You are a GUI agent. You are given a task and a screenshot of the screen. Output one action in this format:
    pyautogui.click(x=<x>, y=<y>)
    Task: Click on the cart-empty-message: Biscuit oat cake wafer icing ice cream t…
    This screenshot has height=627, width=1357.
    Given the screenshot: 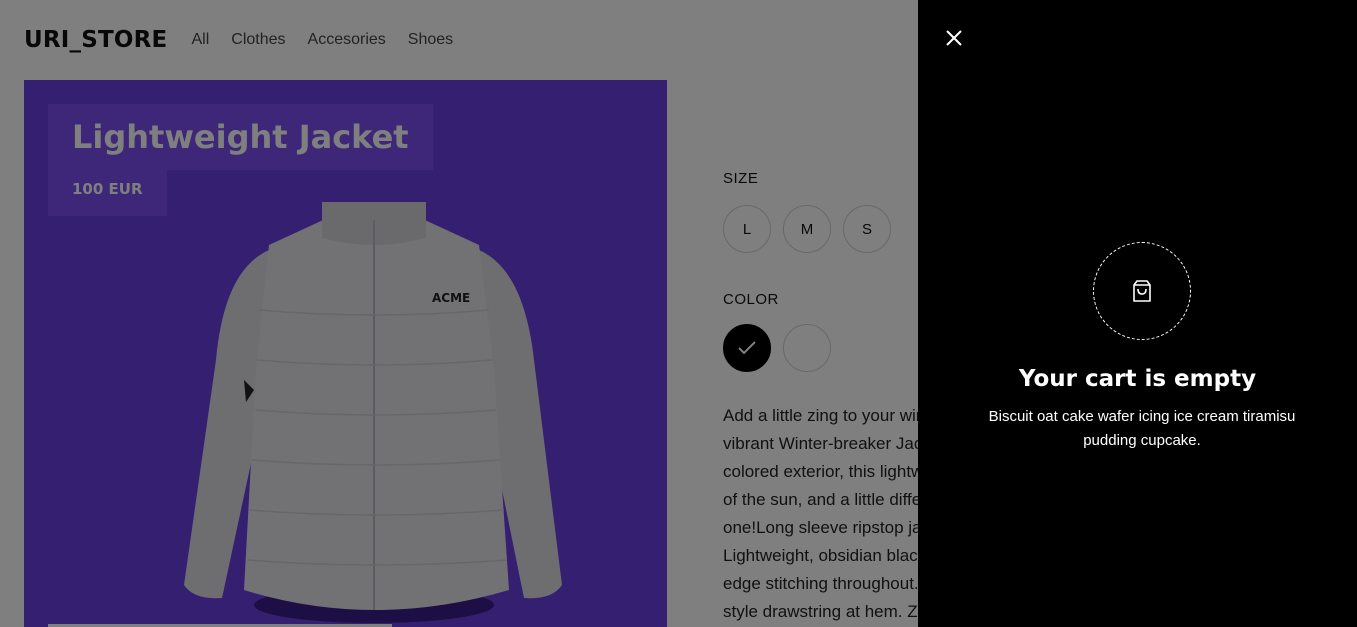 What is the action you would take?
    pyautogui.click(x=1142, y=428)
    